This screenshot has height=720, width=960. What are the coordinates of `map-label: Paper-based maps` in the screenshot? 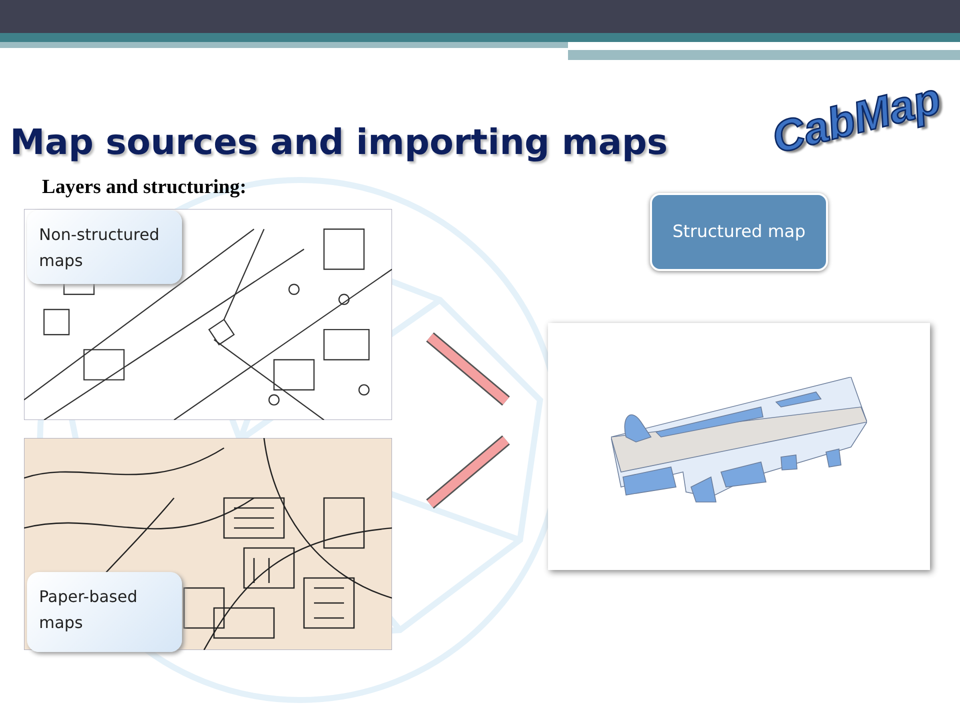 It's located at (104, 612).